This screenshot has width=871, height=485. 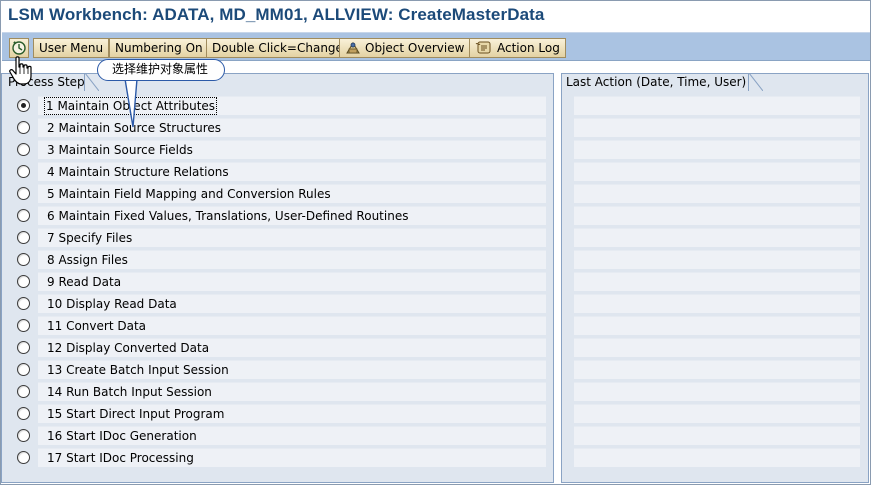 I want to click on step-cell: 2 Maintain Source Structures, so click(x=292, y=127).